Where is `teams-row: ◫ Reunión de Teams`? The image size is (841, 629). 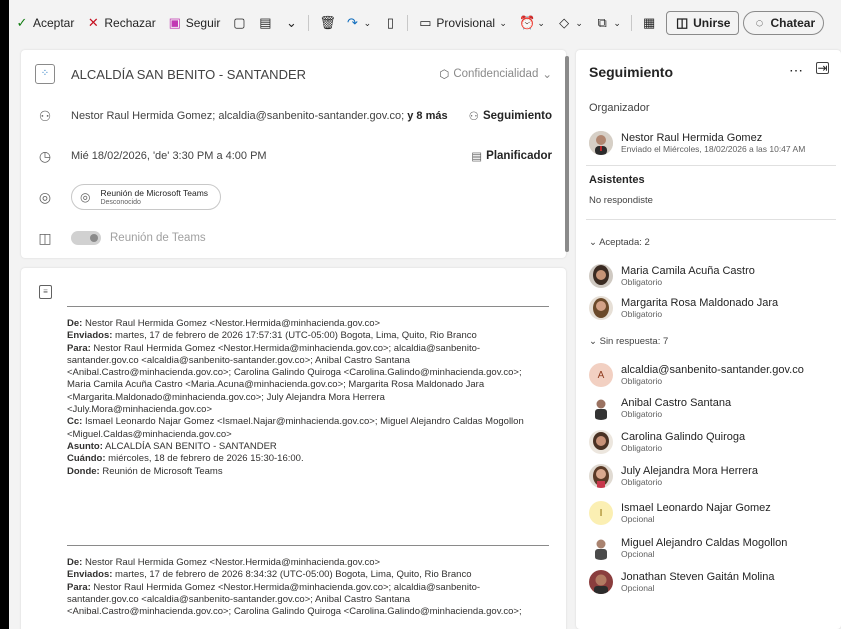 teams-row: ◫ Reunión de Teams is located at coordinates (293, 238).